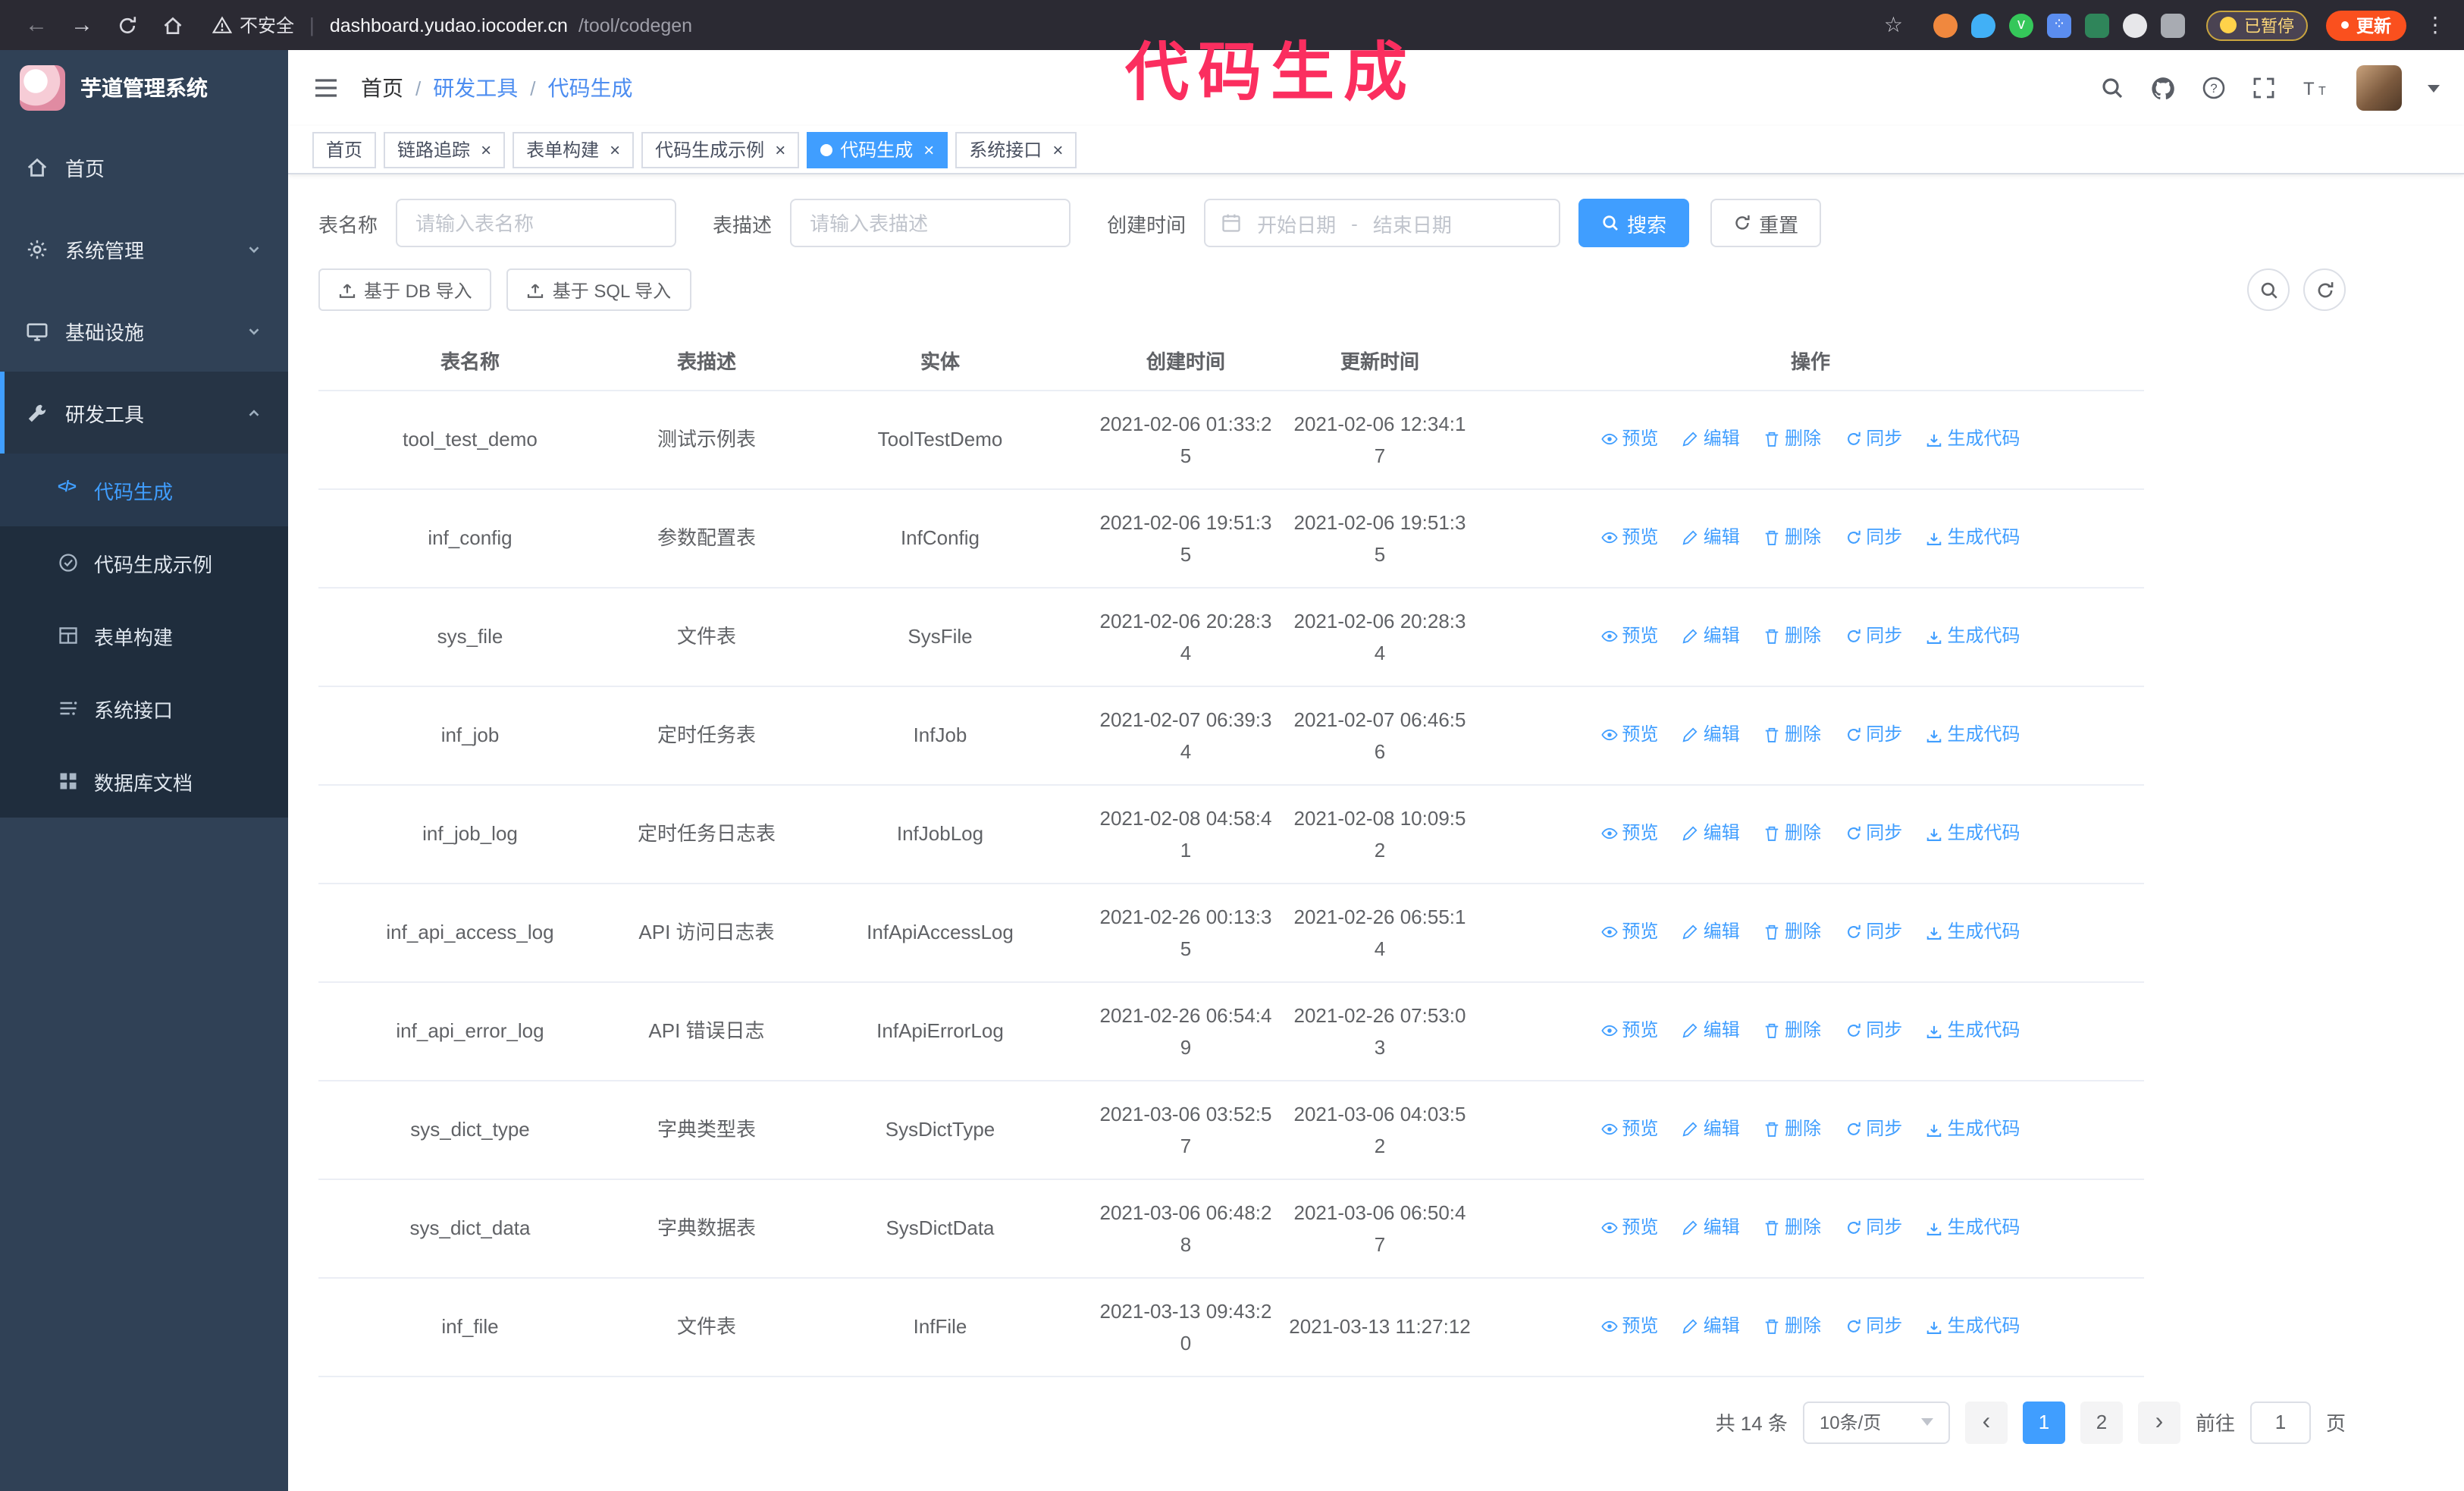  What do you see at coordinates (2257, 25) in the screenshot?
I see `paused-badge: 已暂停` at bounding box center [2257, 25].